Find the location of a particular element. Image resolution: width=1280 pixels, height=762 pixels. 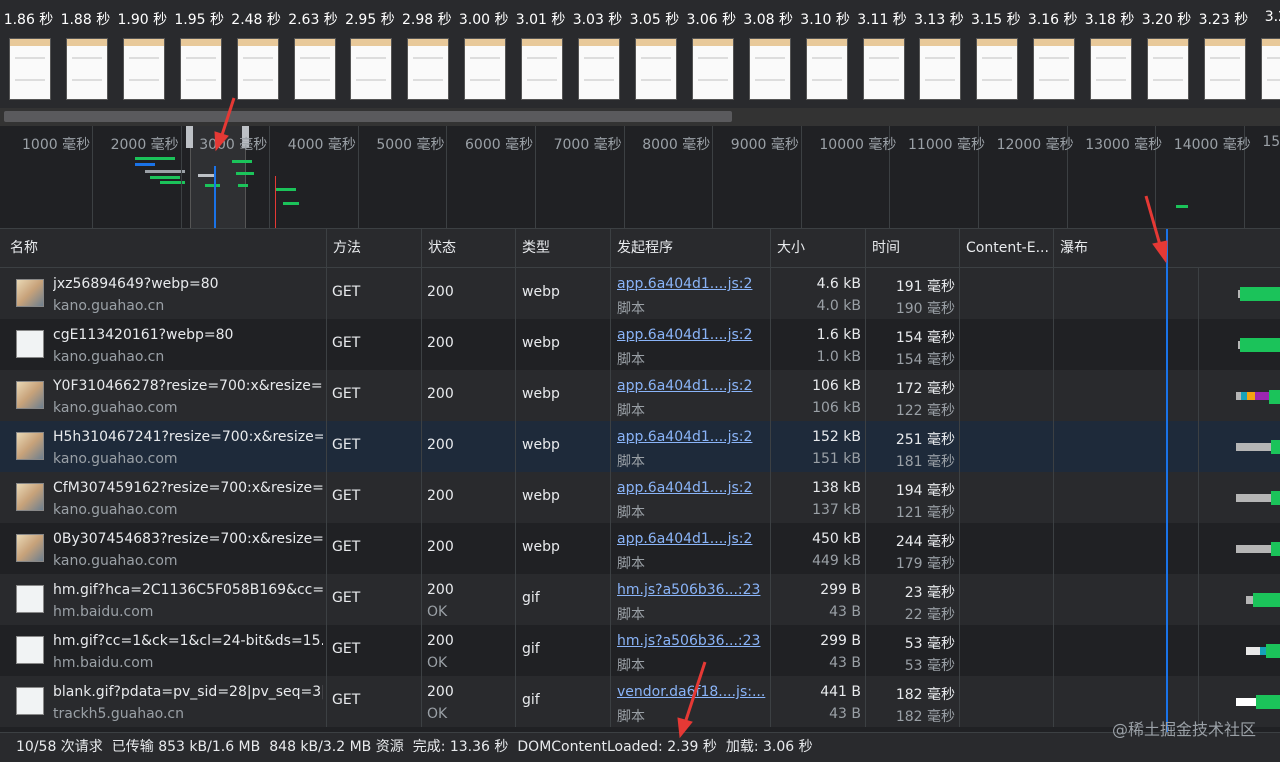

request-resource-size: 43 B is located at coordinates (845, 714).